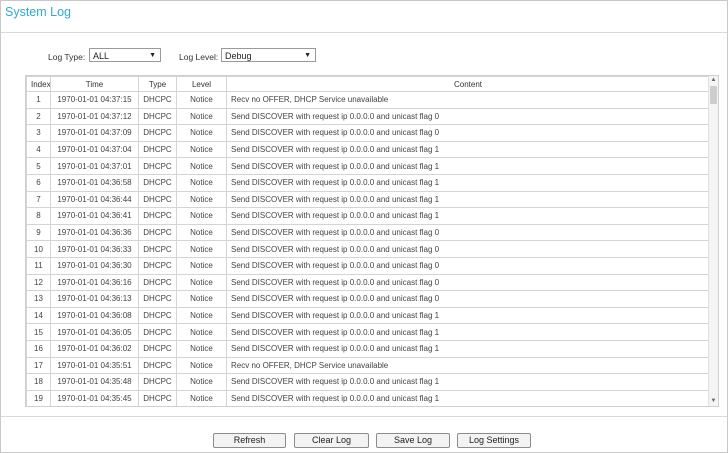  I want to click on vertical-scrollbar: ▲ ▼, so click(713, 241).